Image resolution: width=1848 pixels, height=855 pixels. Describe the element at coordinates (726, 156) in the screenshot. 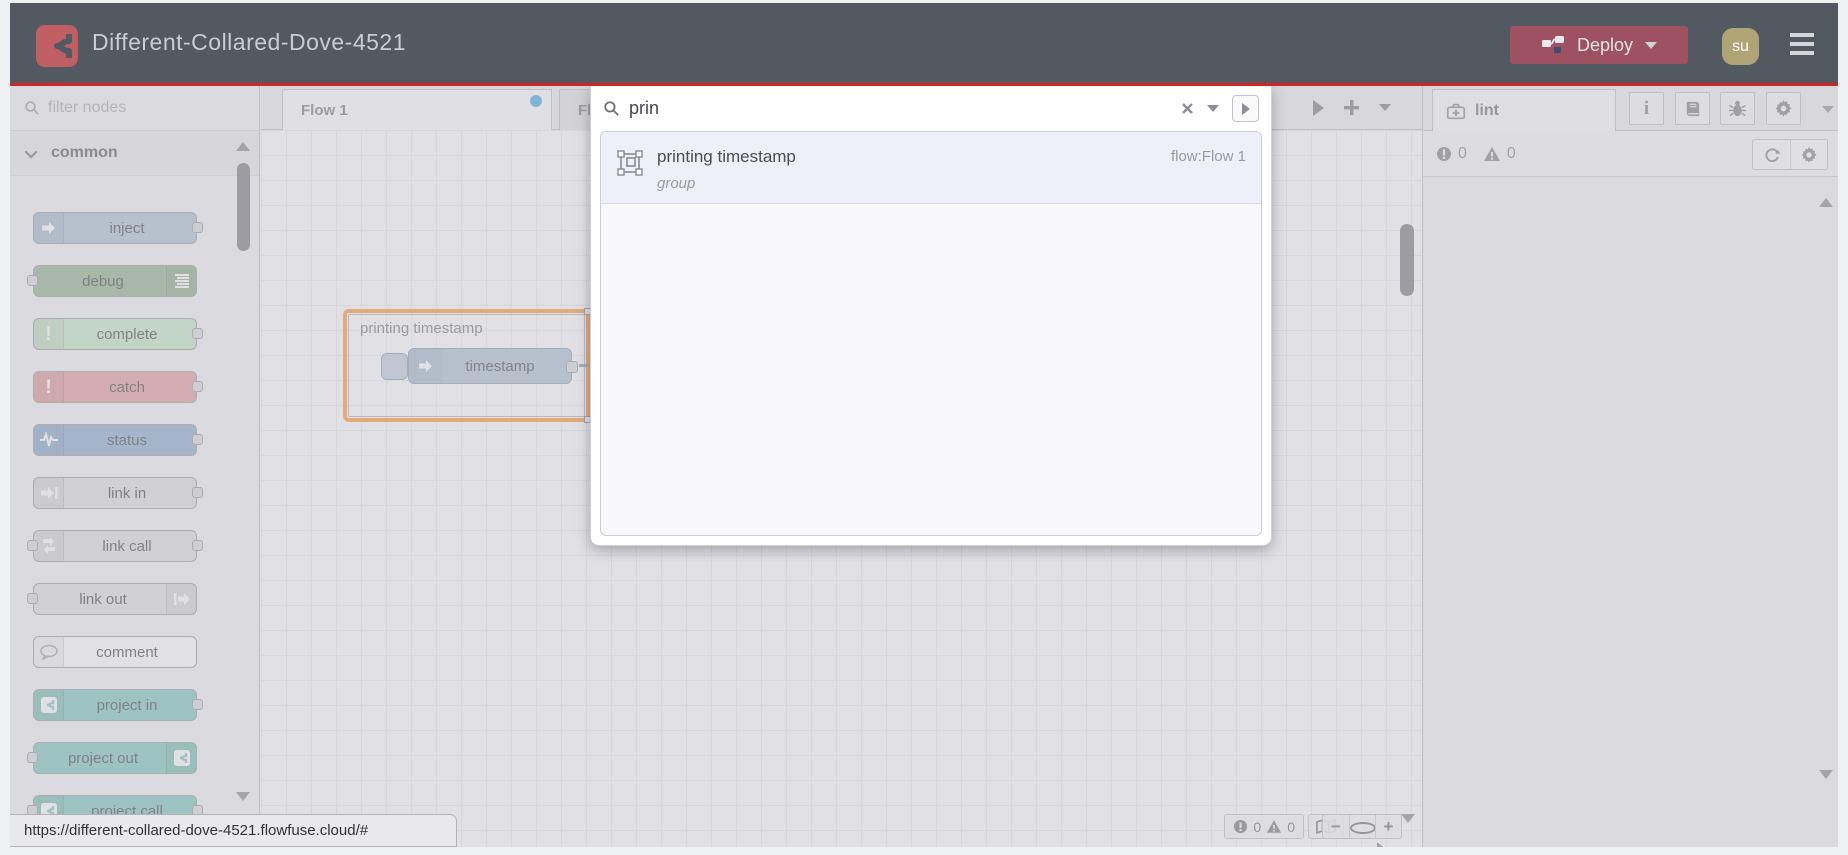

I see `result-name: printing timestamp` at that location.